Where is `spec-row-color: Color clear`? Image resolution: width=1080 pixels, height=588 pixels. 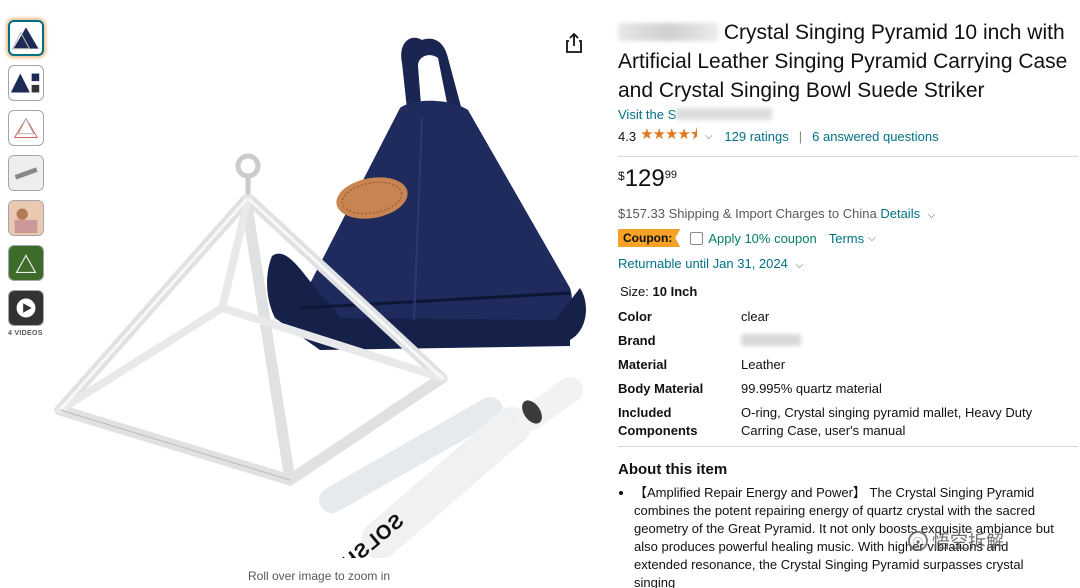 spec-row-color: Color clear is located at coordinates (848, 317).